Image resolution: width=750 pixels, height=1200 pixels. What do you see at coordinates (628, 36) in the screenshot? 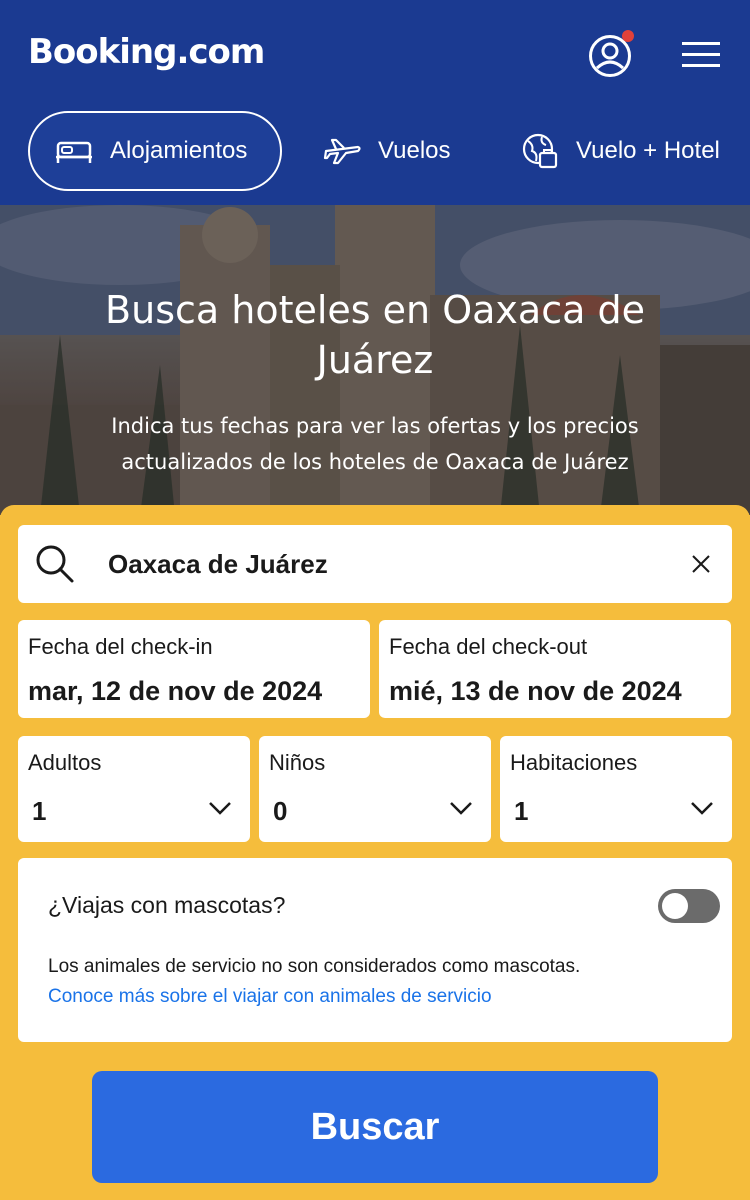
I see `notification-dot` at bounding box center [628, 36].